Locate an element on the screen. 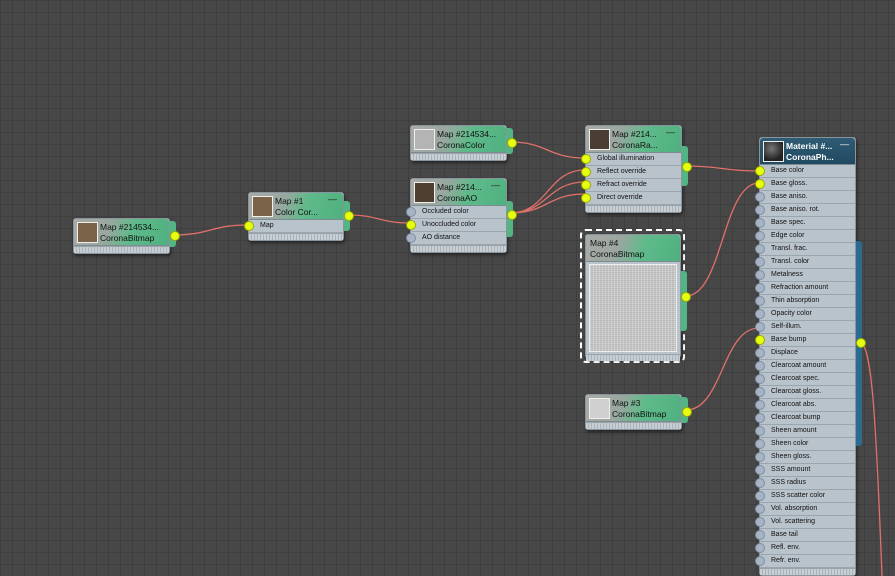 The image size is (895, 576). input-slot: Refr. env. is located at coordinates (805, 561).